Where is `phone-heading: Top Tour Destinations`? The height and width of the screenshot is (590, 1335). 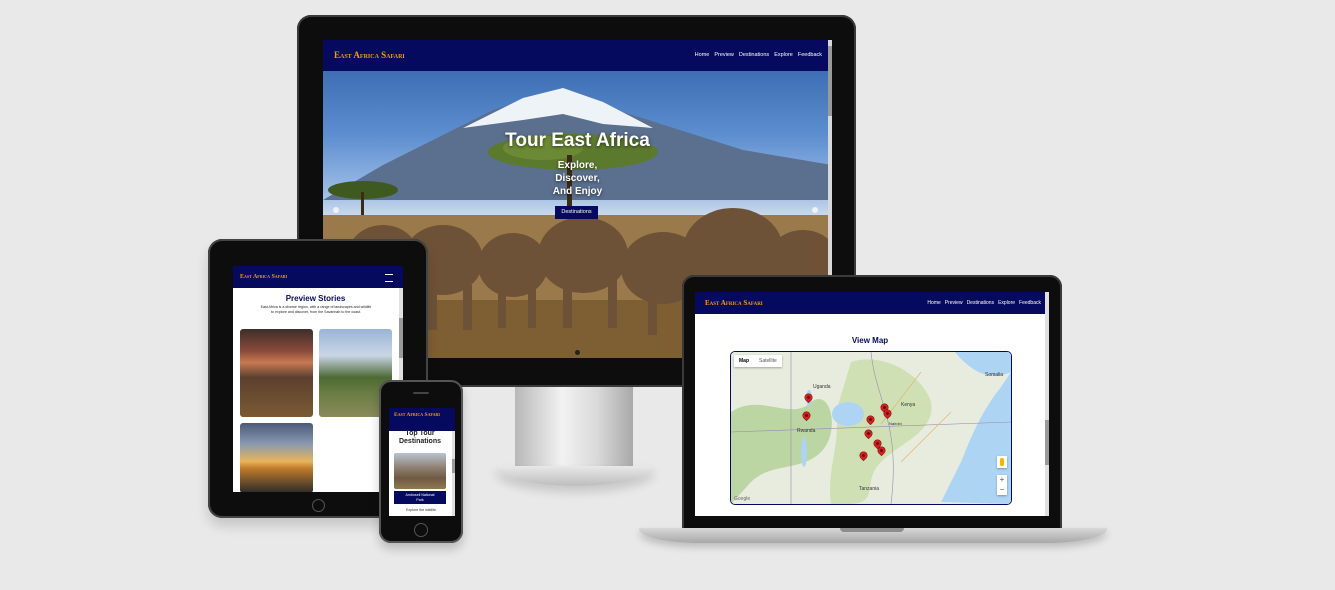
phone-heading: Top Tour Destinations is located at coordinates (420, 438).